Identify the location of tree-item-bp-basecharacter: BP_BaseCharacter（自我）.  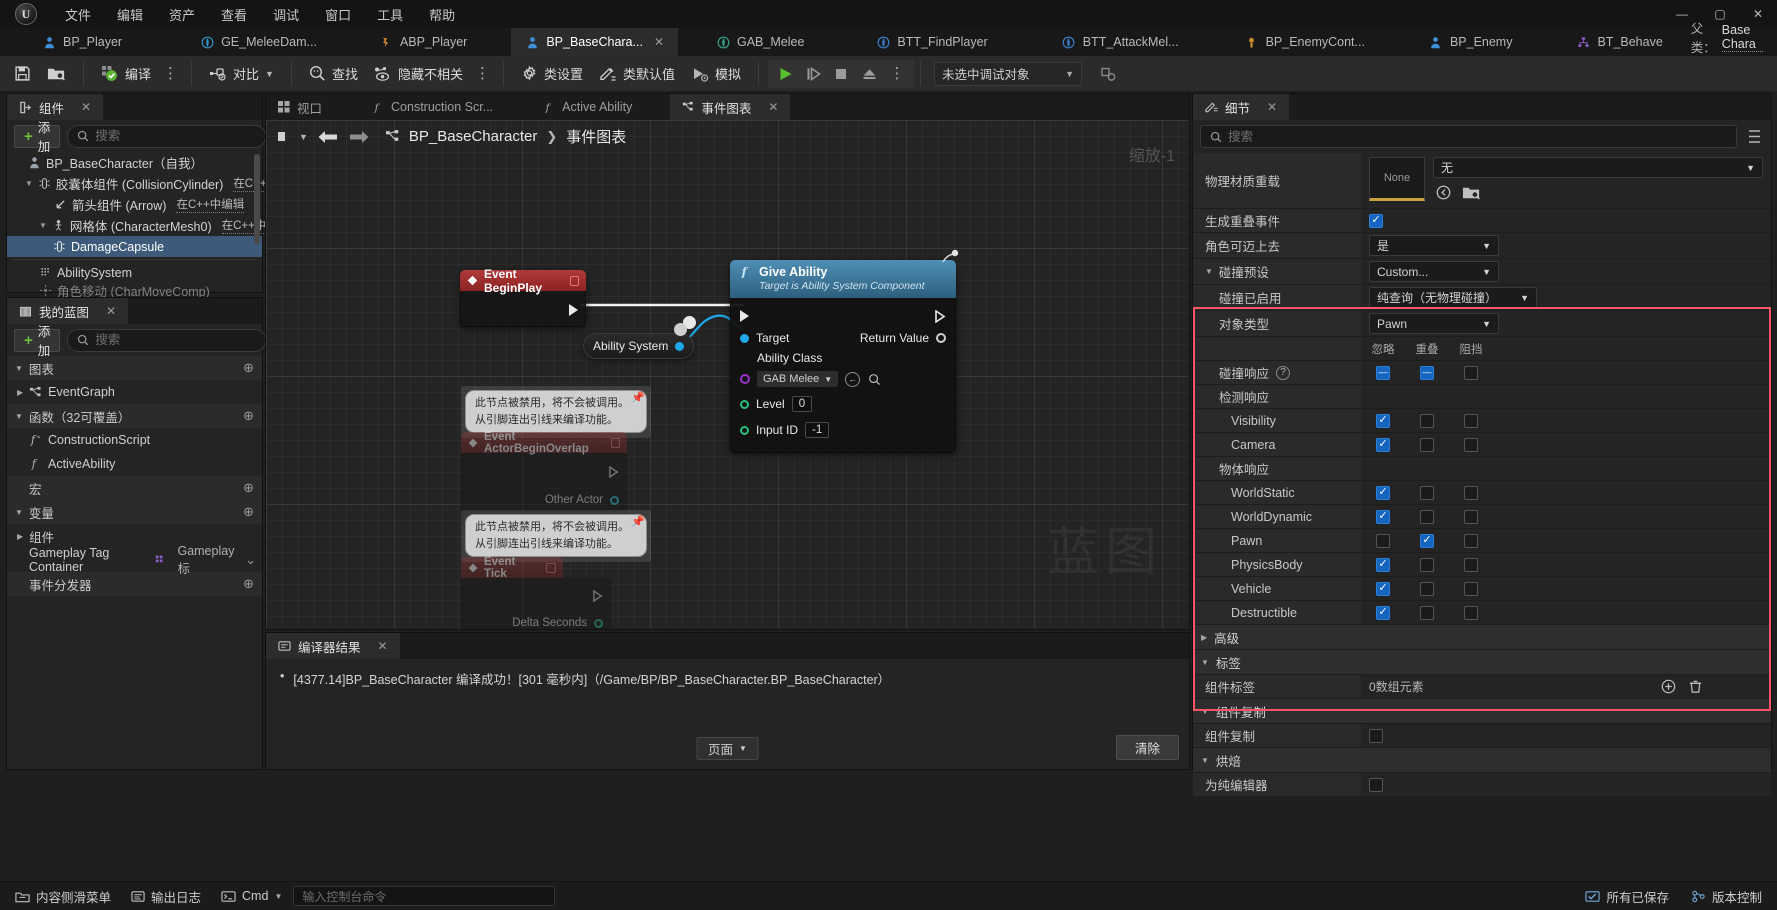
(134, 162).